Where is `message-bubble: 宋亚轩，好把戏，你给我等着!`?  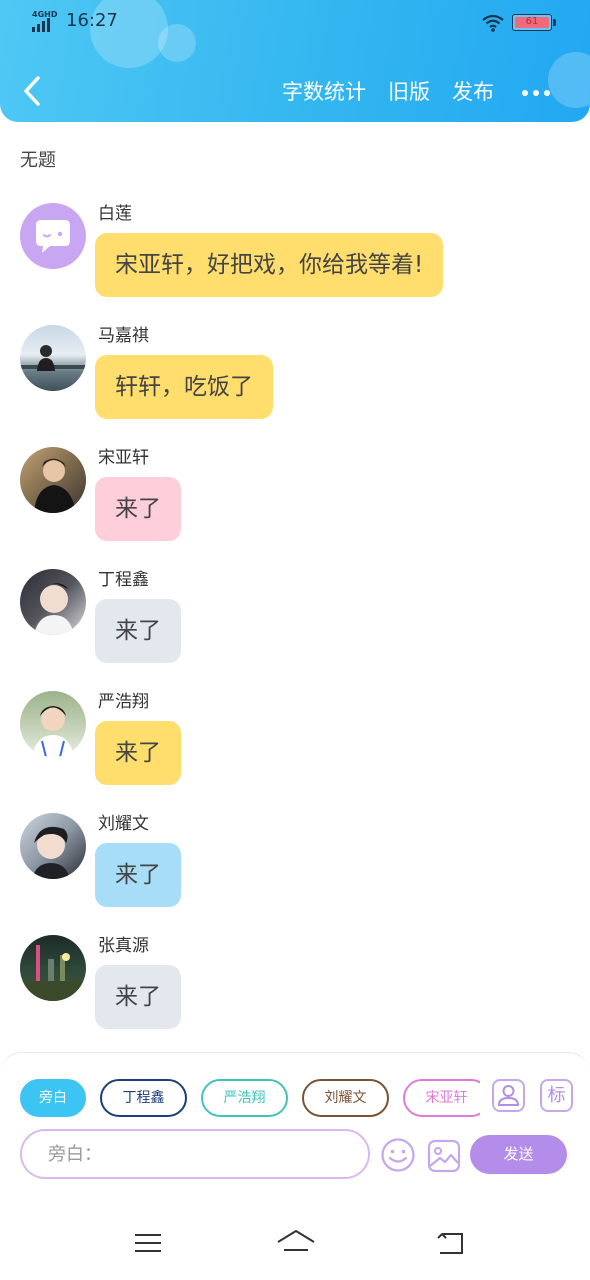
message-bubble: 宋亚轩，好把戏，你给我等着! is located at coordinates (269, 265).